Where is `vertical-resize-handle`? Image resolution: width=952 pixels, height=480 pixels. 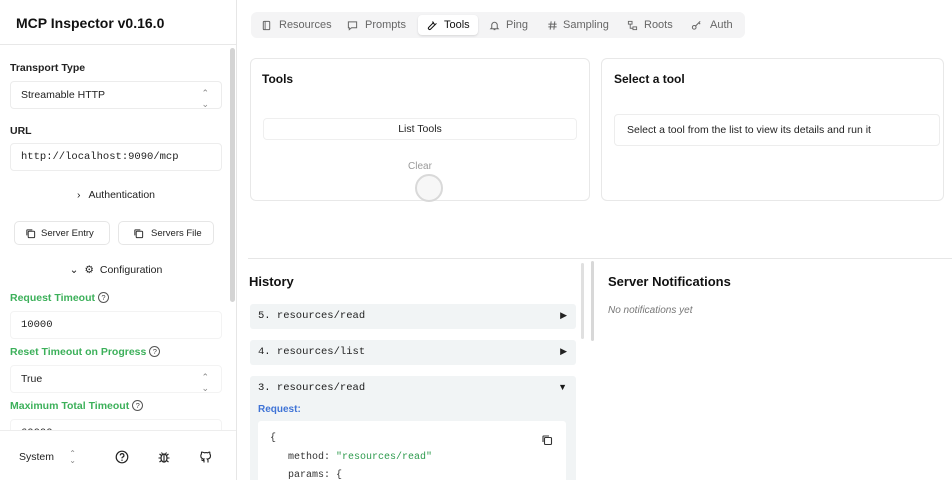 vertical-resize-handle is located at coordinates (592, 301).